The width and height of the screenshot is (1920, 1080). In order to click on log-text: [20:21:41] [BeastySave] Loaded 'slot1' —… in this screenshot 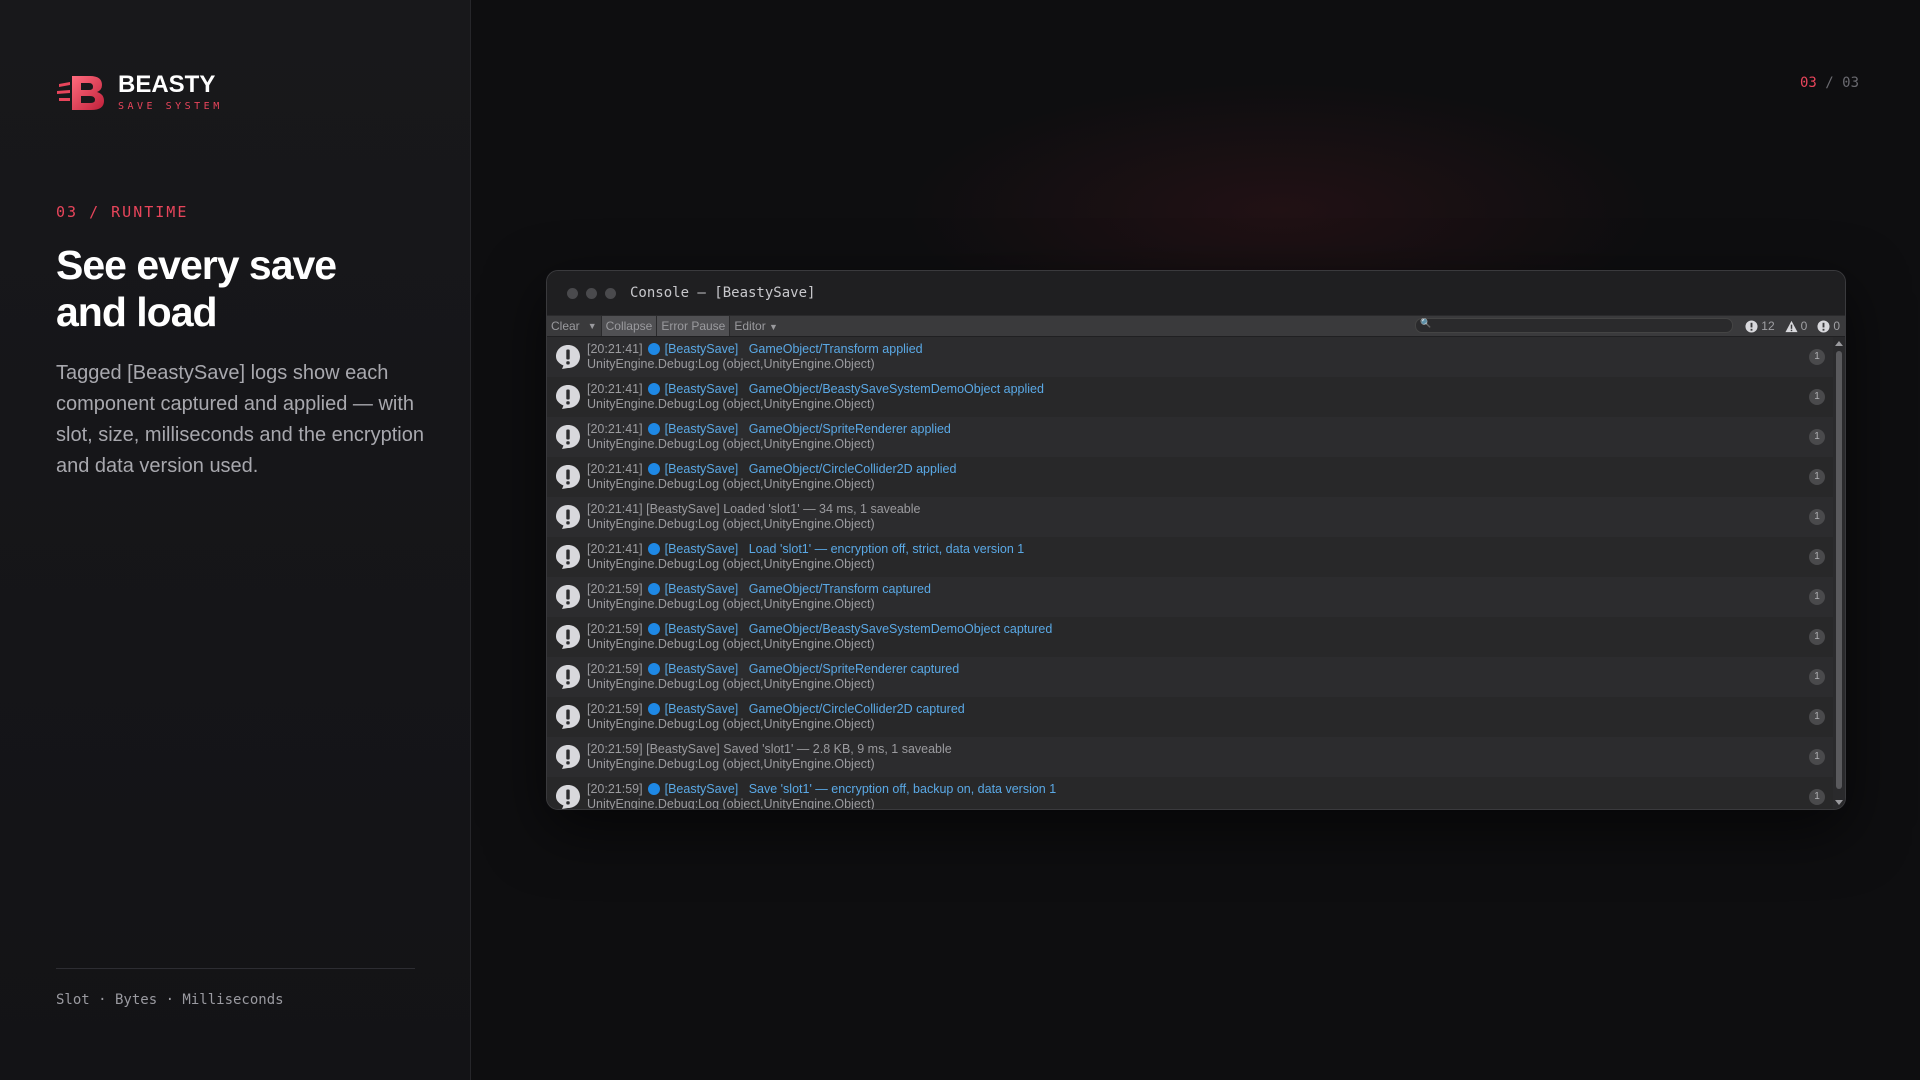, I will do `click(1210, 517)`.